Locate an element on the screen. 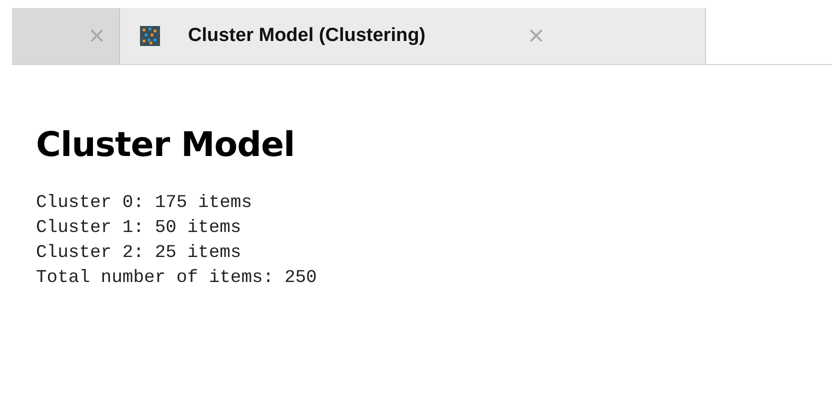  result-line: Total number of items: 250 is located at coordinates (177, 278).